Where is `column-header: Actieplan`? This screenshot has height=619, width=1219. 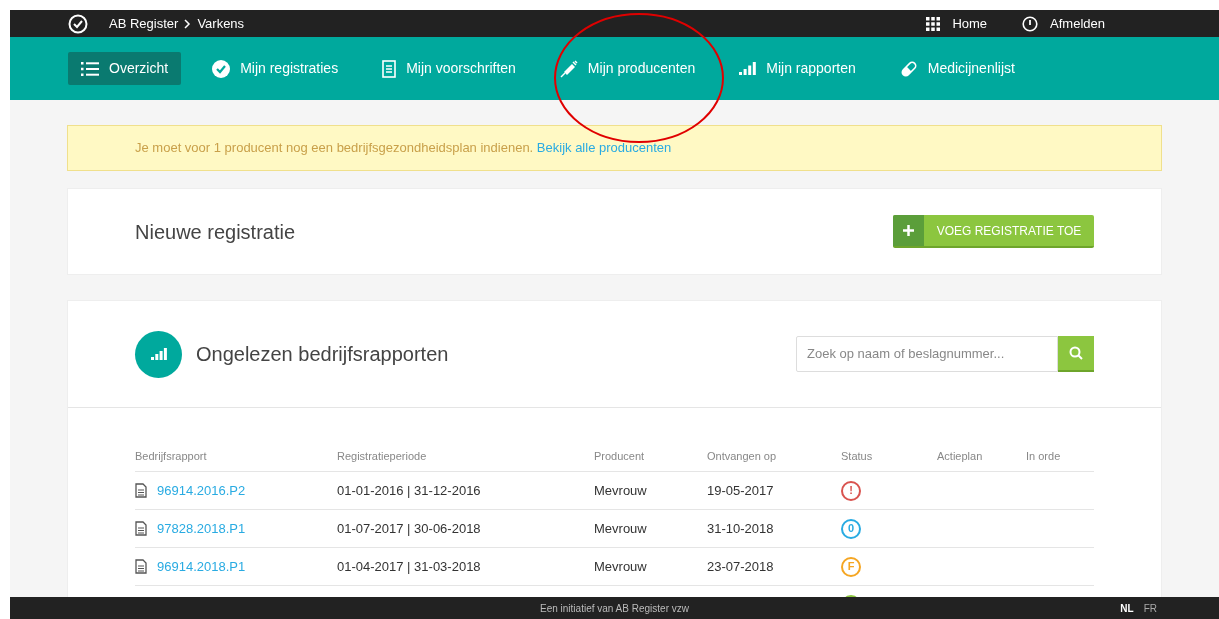 column-header: Actieplan is located at coordinates (960, 457).